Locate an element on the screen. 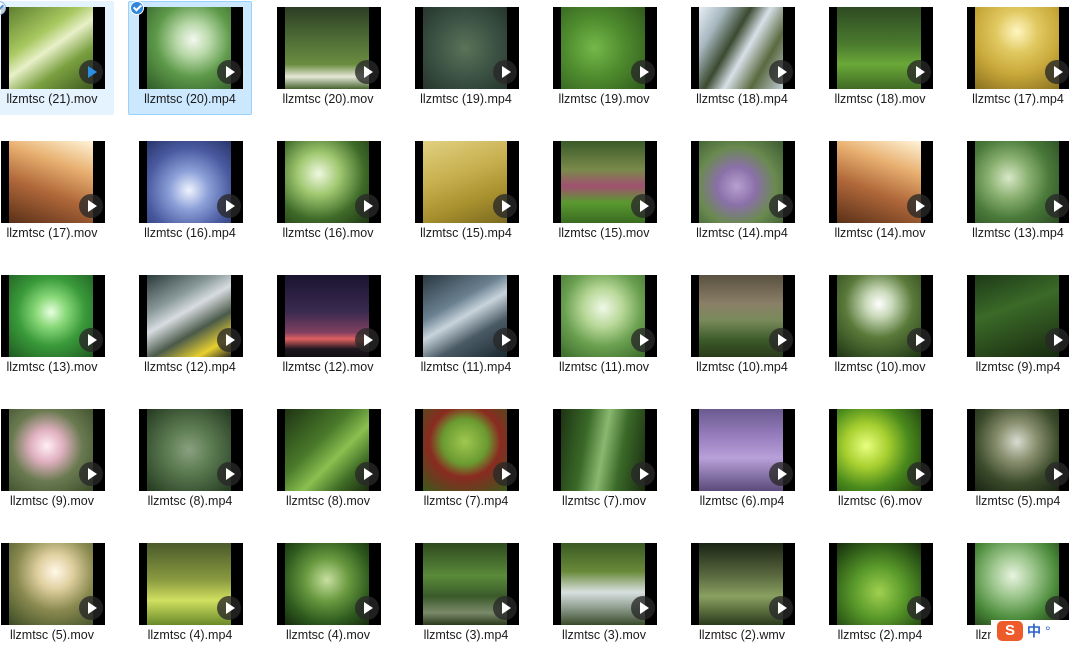  file-name-label: llzmtsc (17).mp4 is located at coordinates (1018, 99).